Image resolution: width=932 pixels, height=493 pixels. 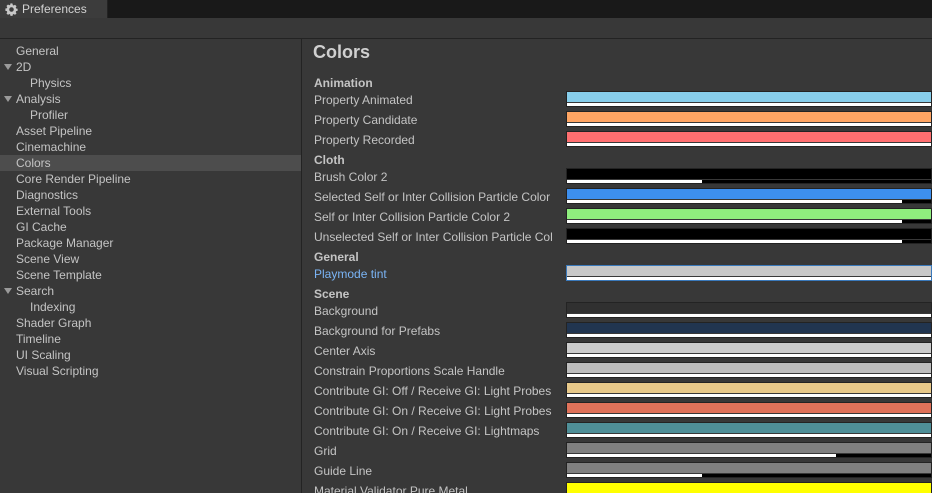 I want to click on sidebar-item-analysis: Analysis, so click(x=150, y=99).